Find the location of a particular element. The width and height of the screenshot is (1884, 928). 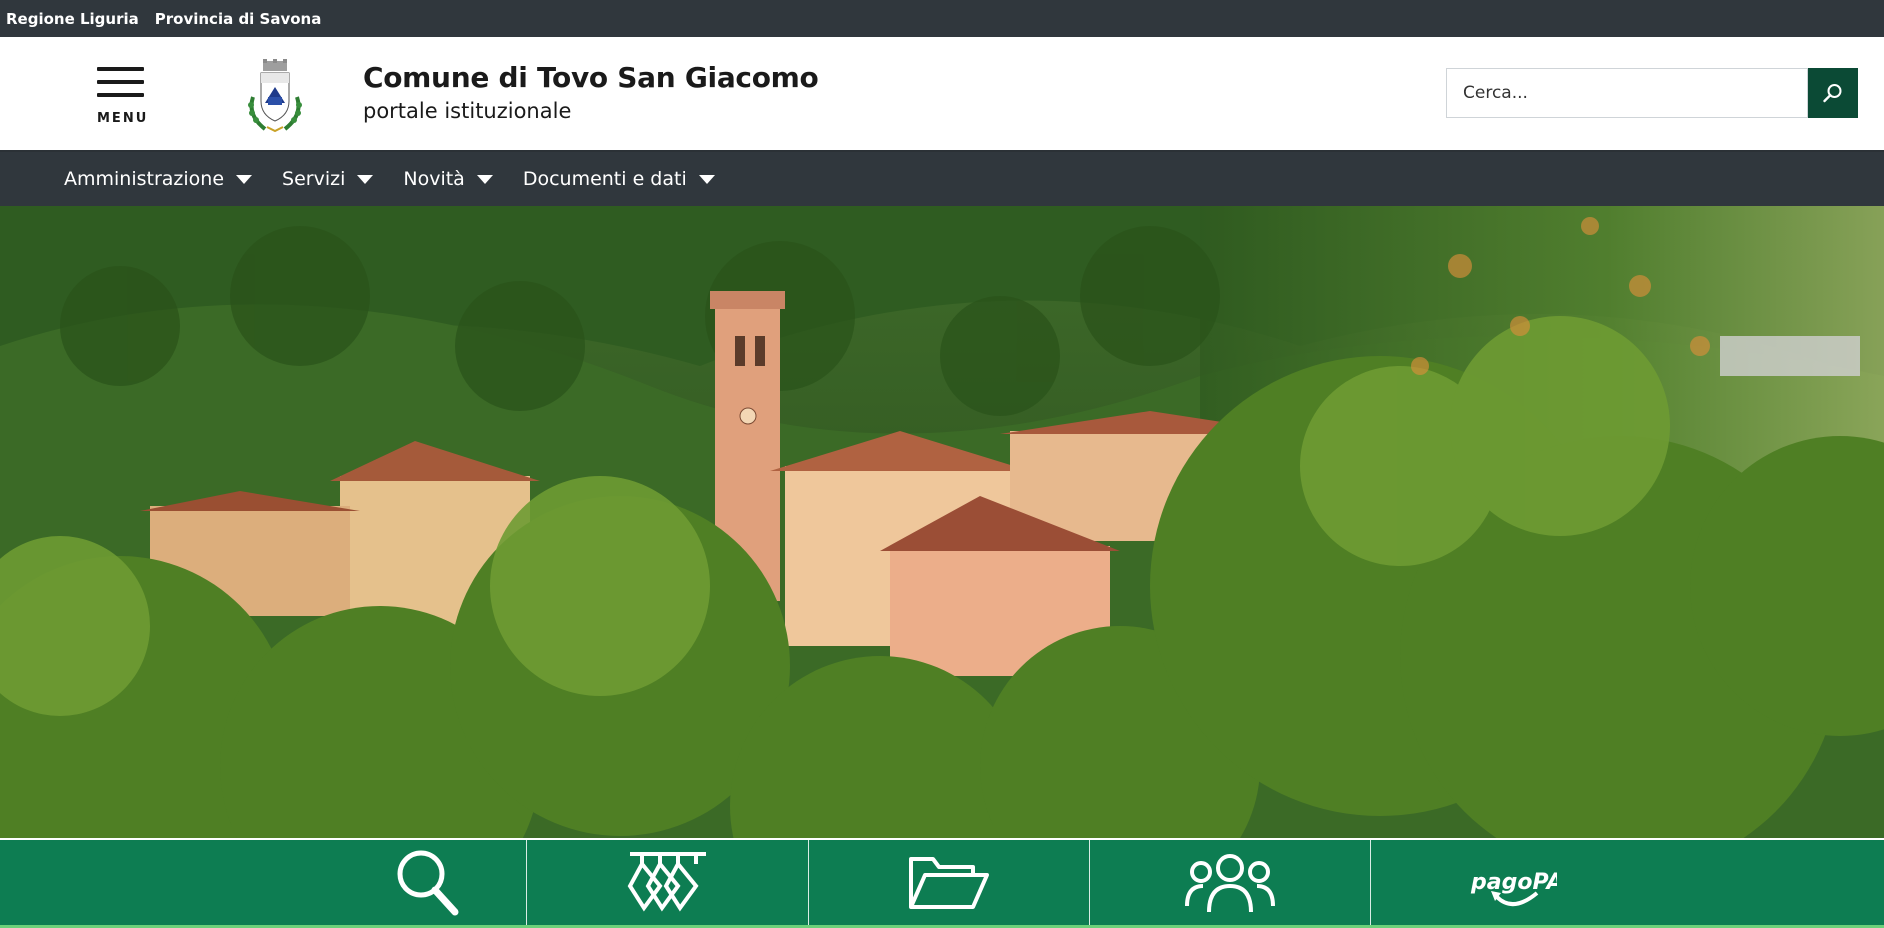

menu-button: MENU is located at coordinates (123, 97).